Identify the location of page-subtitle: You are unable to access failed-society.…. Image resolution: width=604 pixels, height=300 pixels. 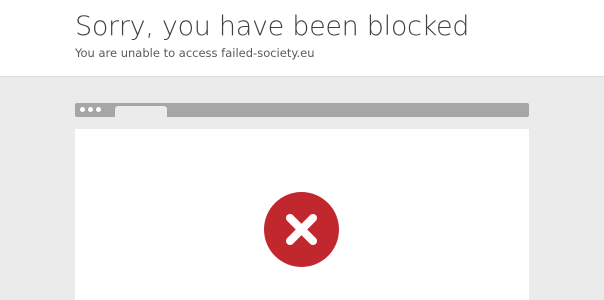
(195, 53).